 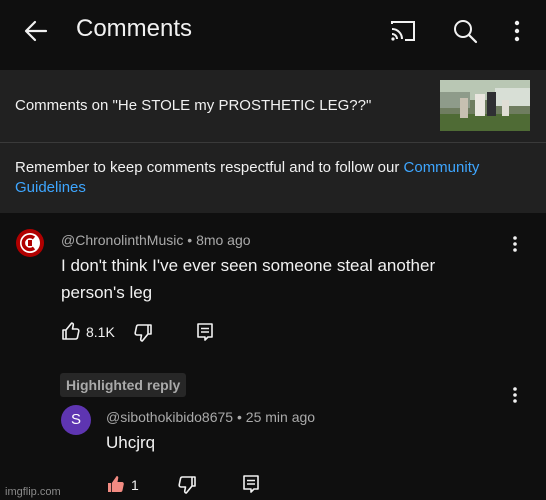 What do you see at coordinates (143, 333) in the screenshot?
I see `dislike-icon` at bounding box center [143, 333].